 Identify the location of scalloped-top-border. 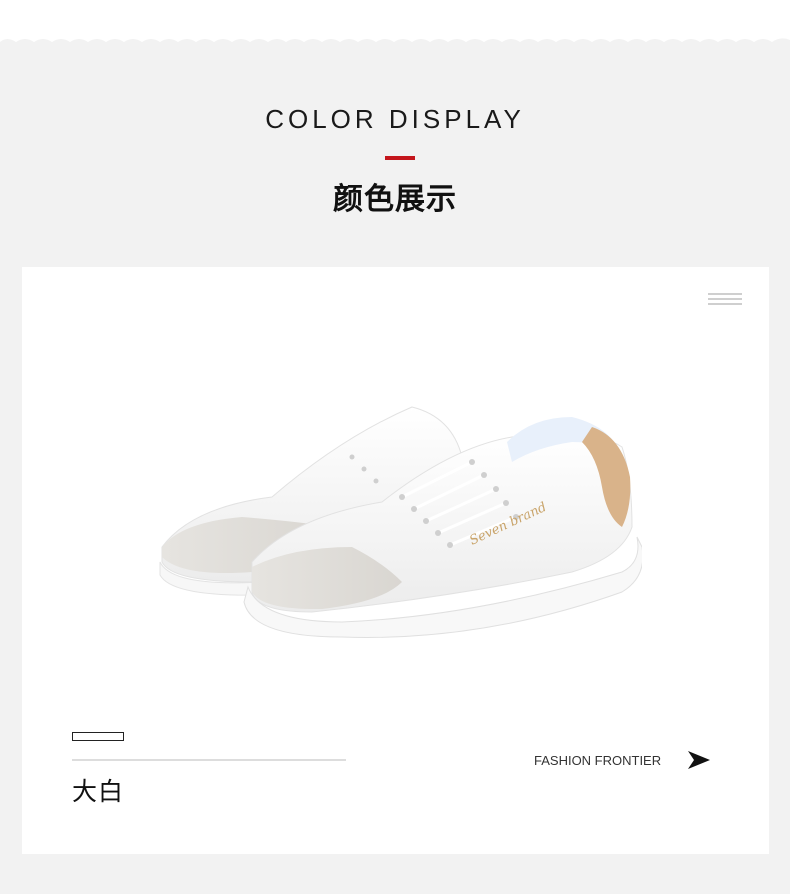
(395, 21).